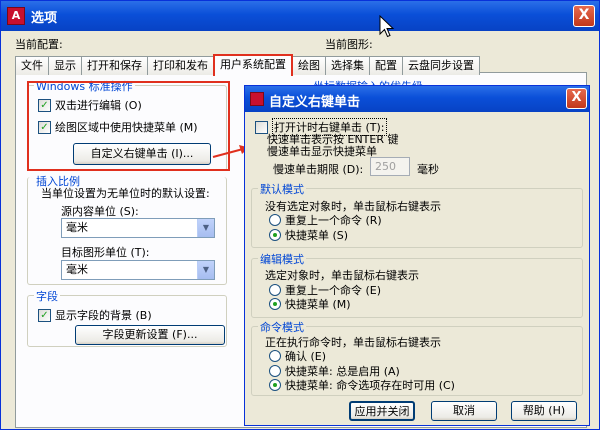 Image resolution: width=600 pixels, height=430 pixels. I want to click on source-units-label: 源内容单位 (S):, so click(100, 211).